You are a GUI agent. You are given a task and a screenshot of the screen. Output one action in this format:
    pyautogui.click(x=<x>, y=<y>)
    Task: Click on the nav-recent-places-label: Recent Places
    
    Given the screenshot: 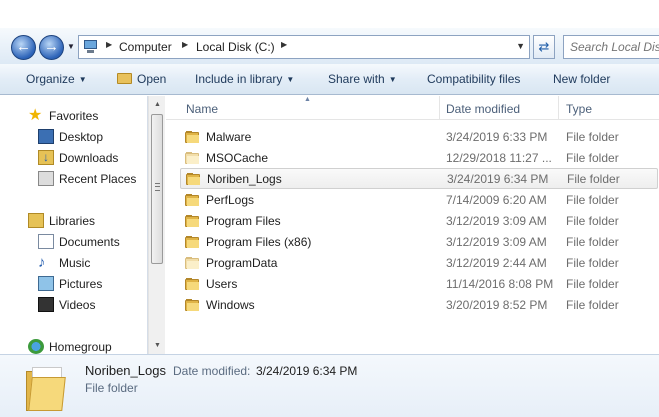 What is the action you would take?
    pyautogui.click(x=98, y=179)
    